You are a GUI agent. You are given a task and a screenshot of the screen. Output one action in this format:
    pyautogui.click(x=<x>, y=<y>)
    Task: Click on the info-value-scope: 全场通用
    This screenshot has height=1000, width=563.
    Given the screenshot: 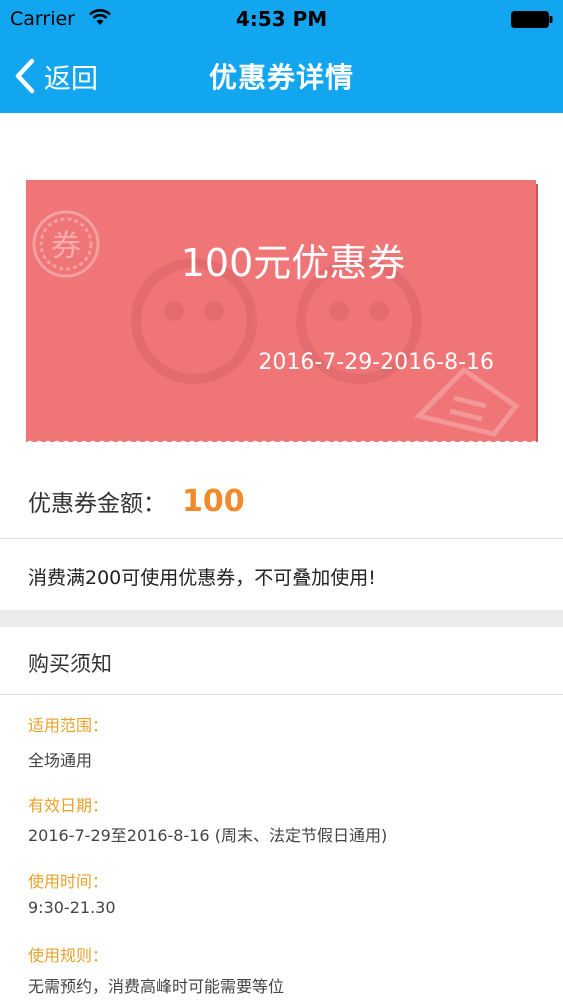 What is the action you would take?
    pyautogui.click(x=60, y=760)
    